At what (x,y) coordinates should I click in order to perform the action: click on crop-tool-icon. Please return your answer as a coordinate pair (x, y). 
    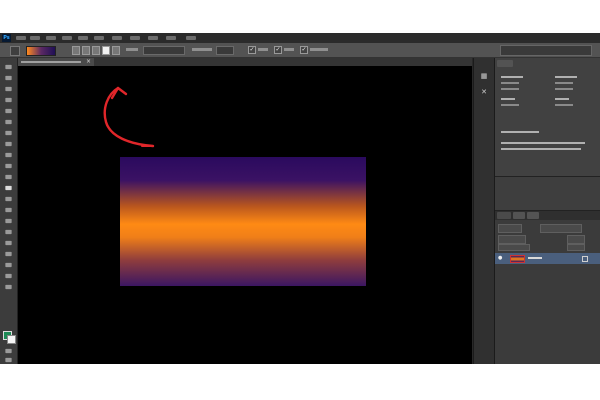
    Looking at the image, I should click on (8, 111).